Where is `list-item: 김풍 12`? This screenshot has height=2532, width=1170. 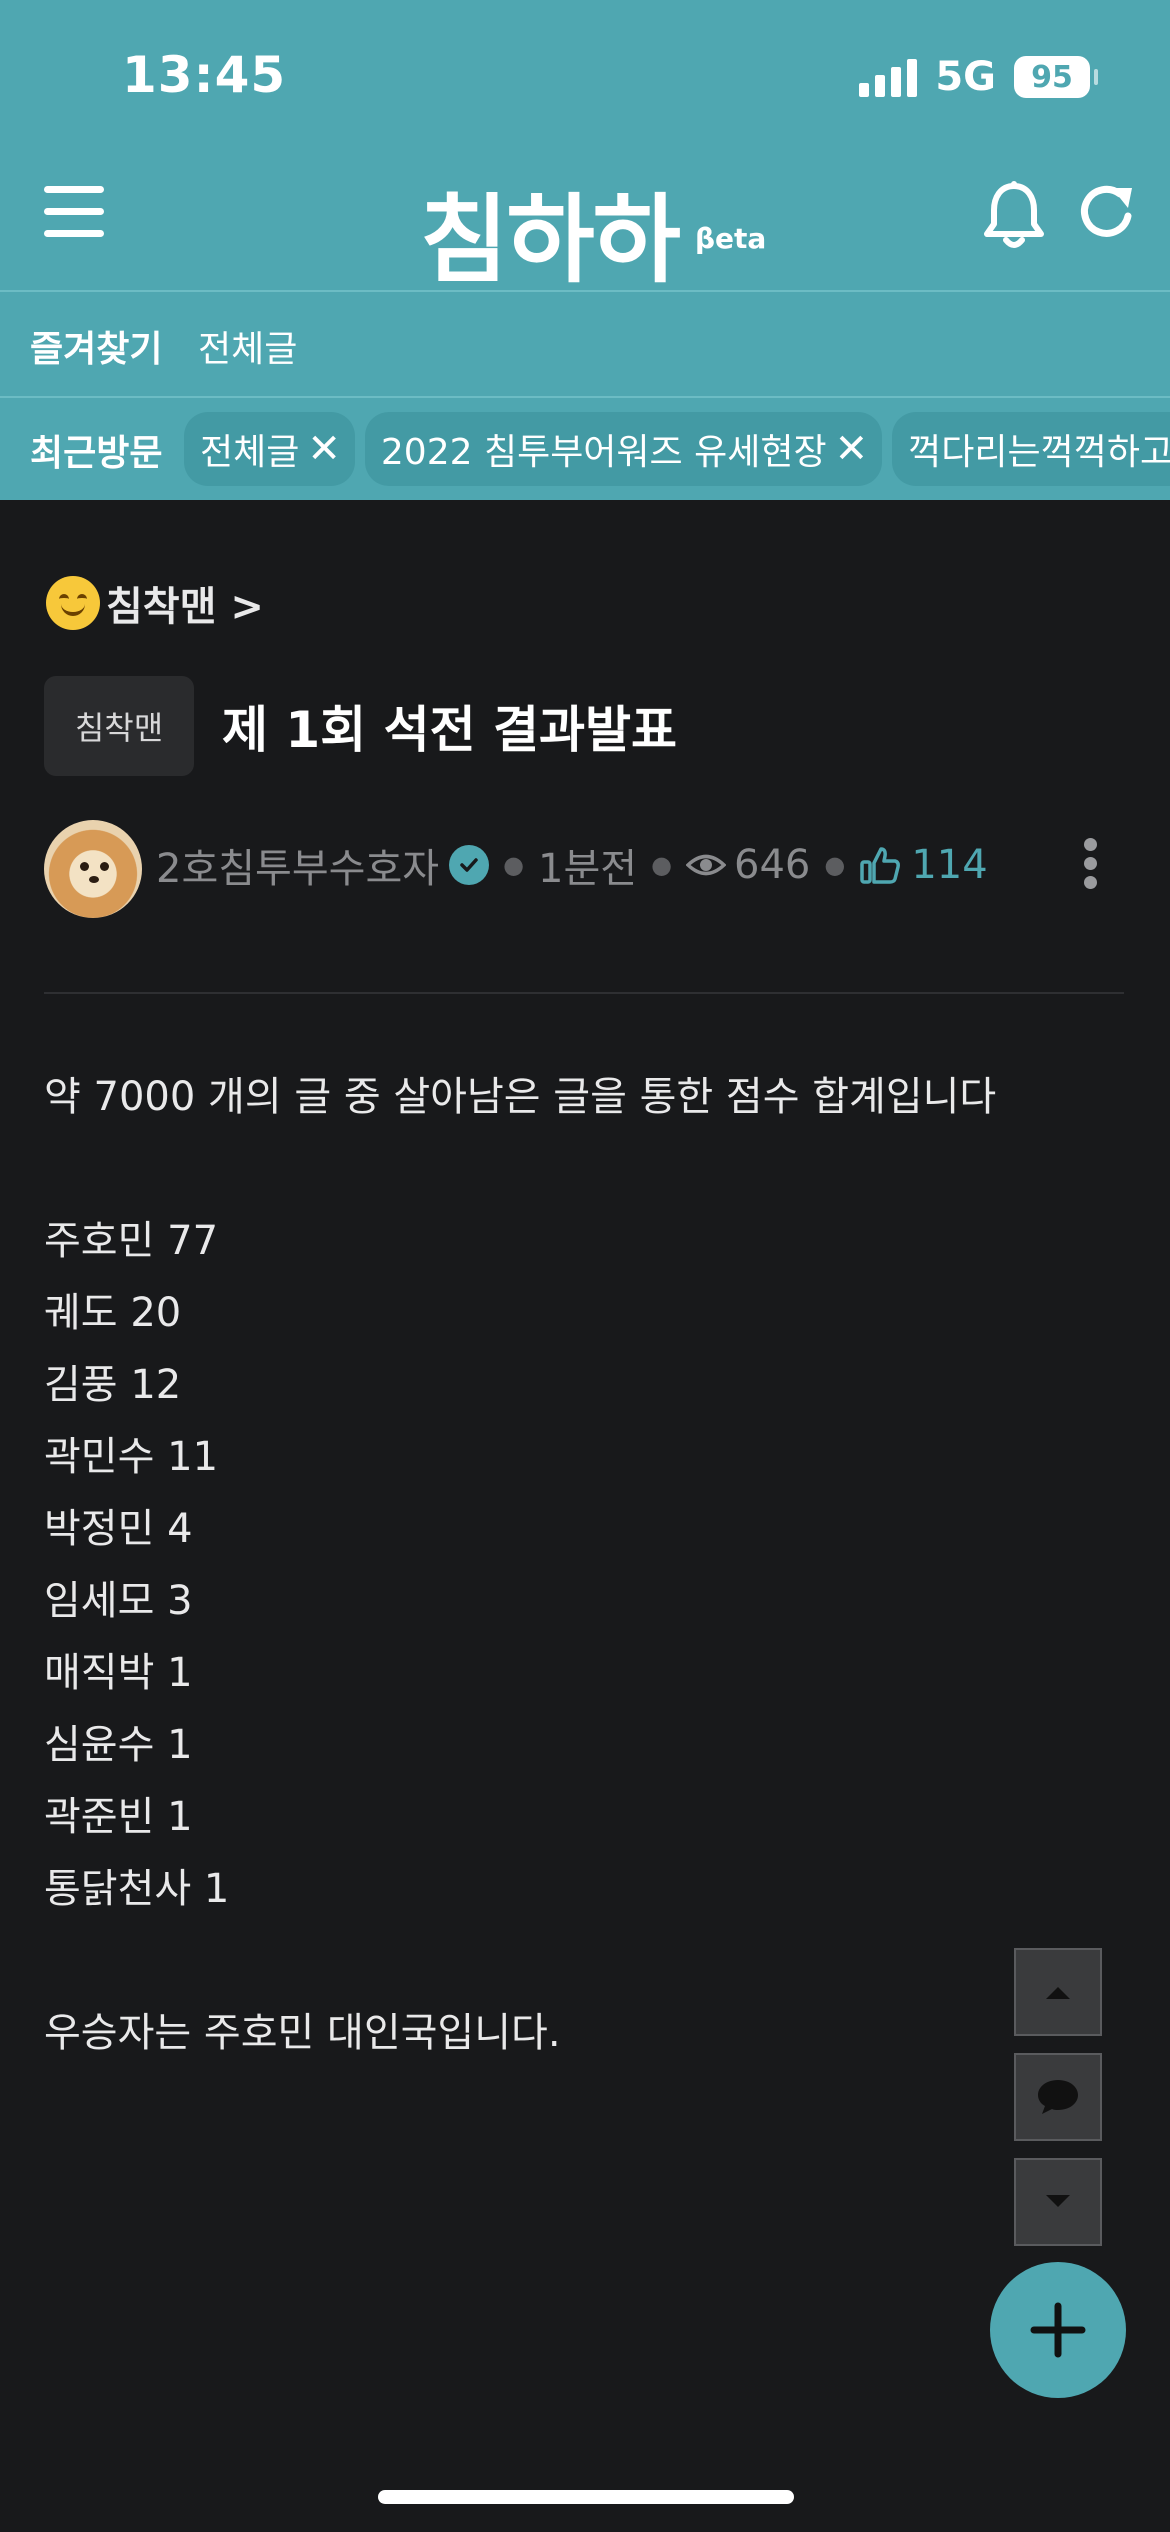 list-item: 김풍 12 is located at coordinates (113, 1385).